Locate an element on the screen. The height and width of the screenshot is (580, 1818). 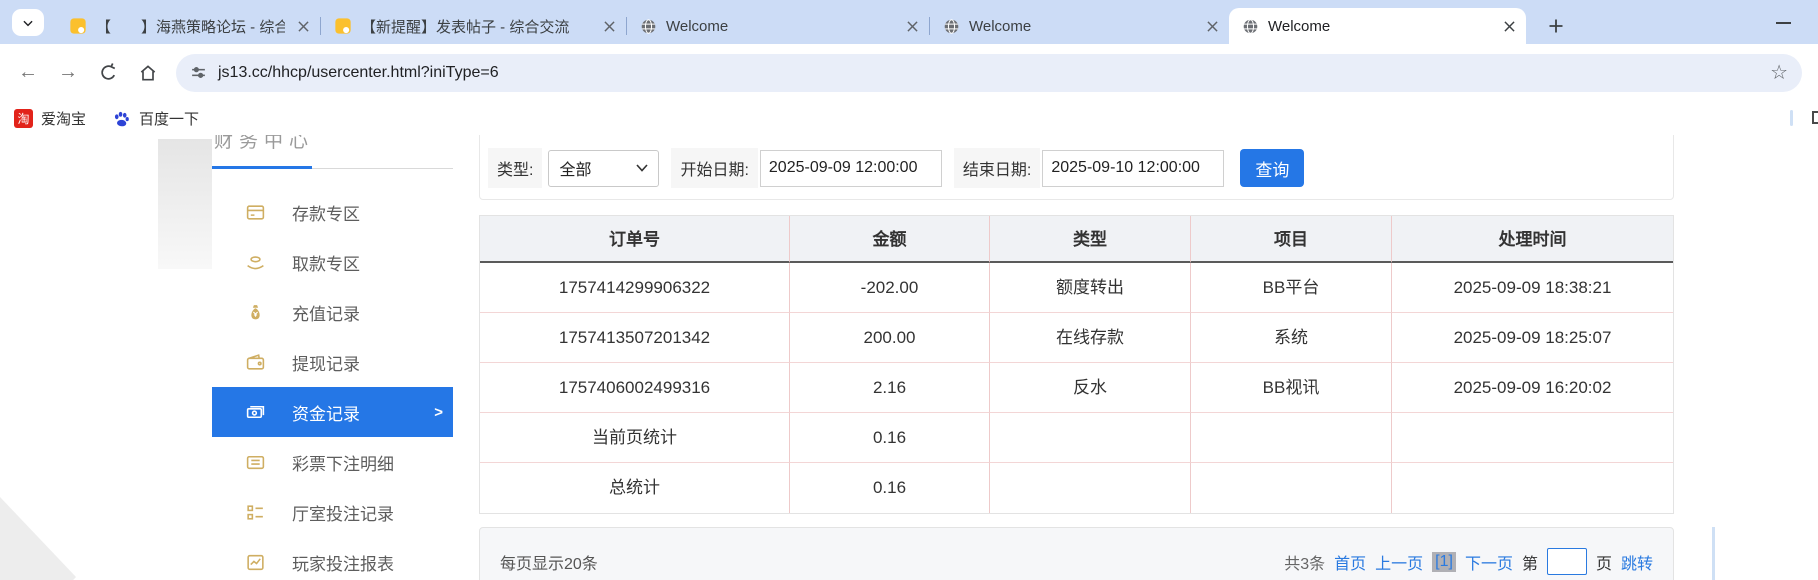
new-tab-button is located at coordinates (1556, 26).